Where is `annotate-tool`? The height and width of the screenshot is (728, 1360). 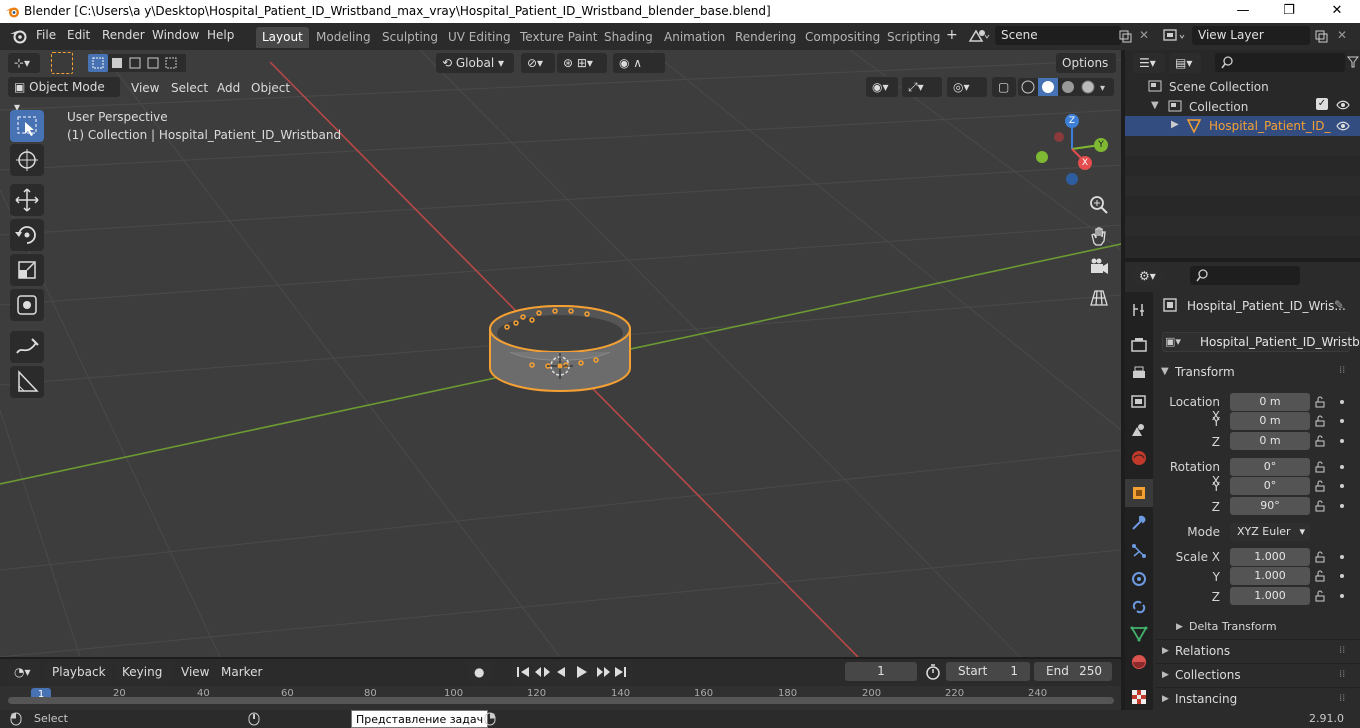 annotate-tool is located at coordinates (27, 347).